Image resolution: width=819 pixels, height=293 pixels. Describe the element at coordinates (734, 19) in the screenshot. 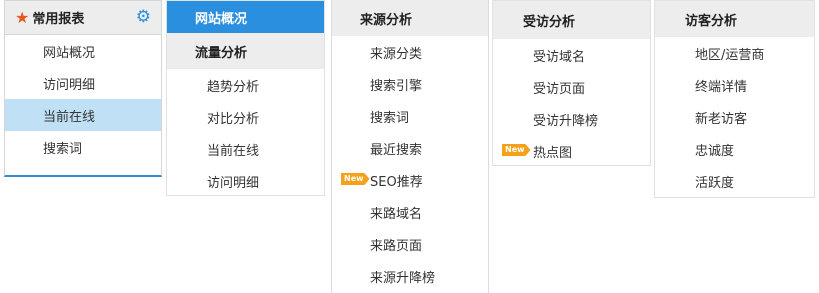

I see `visitor-analysis-header: 访客分析` at that location.